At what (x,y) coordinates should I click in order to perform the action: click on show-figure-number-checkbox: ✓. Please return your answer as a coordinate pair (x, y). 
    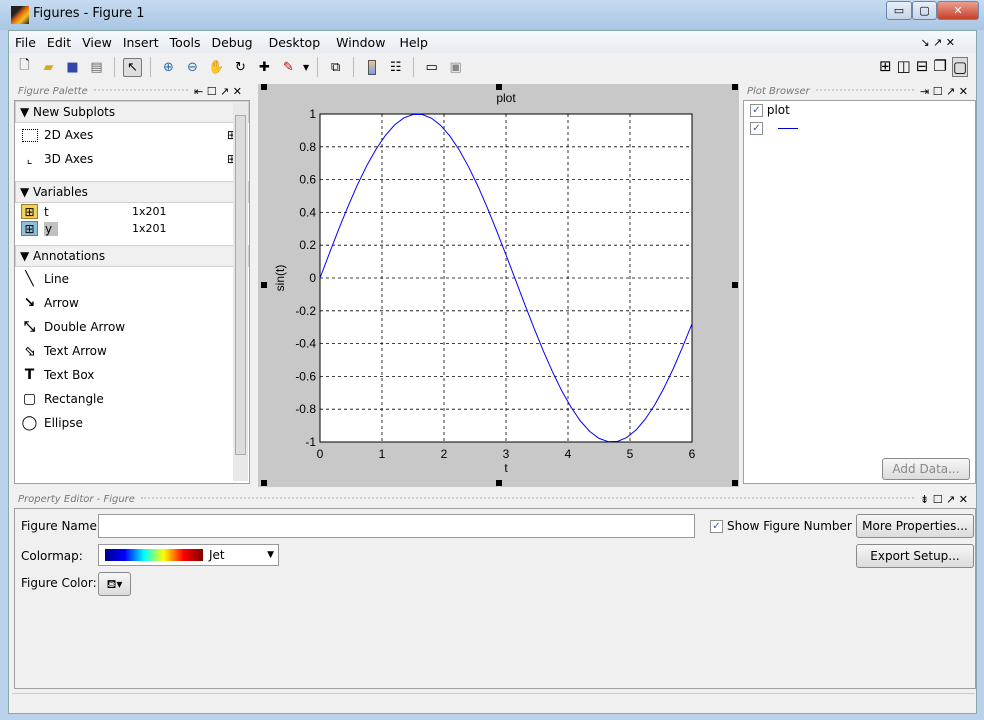
    Looking at the image, I should click on (716, 526).